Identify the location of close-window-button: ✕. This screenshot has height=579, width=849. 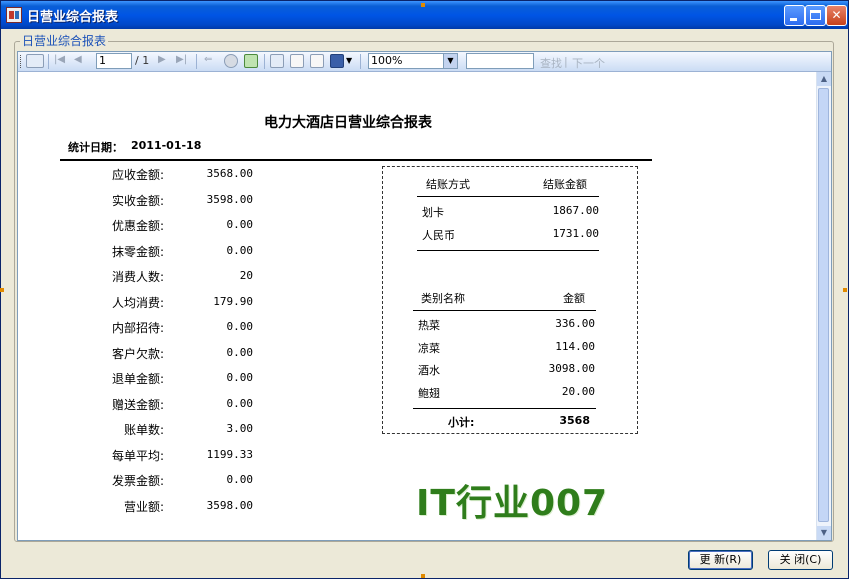
(836, 15).